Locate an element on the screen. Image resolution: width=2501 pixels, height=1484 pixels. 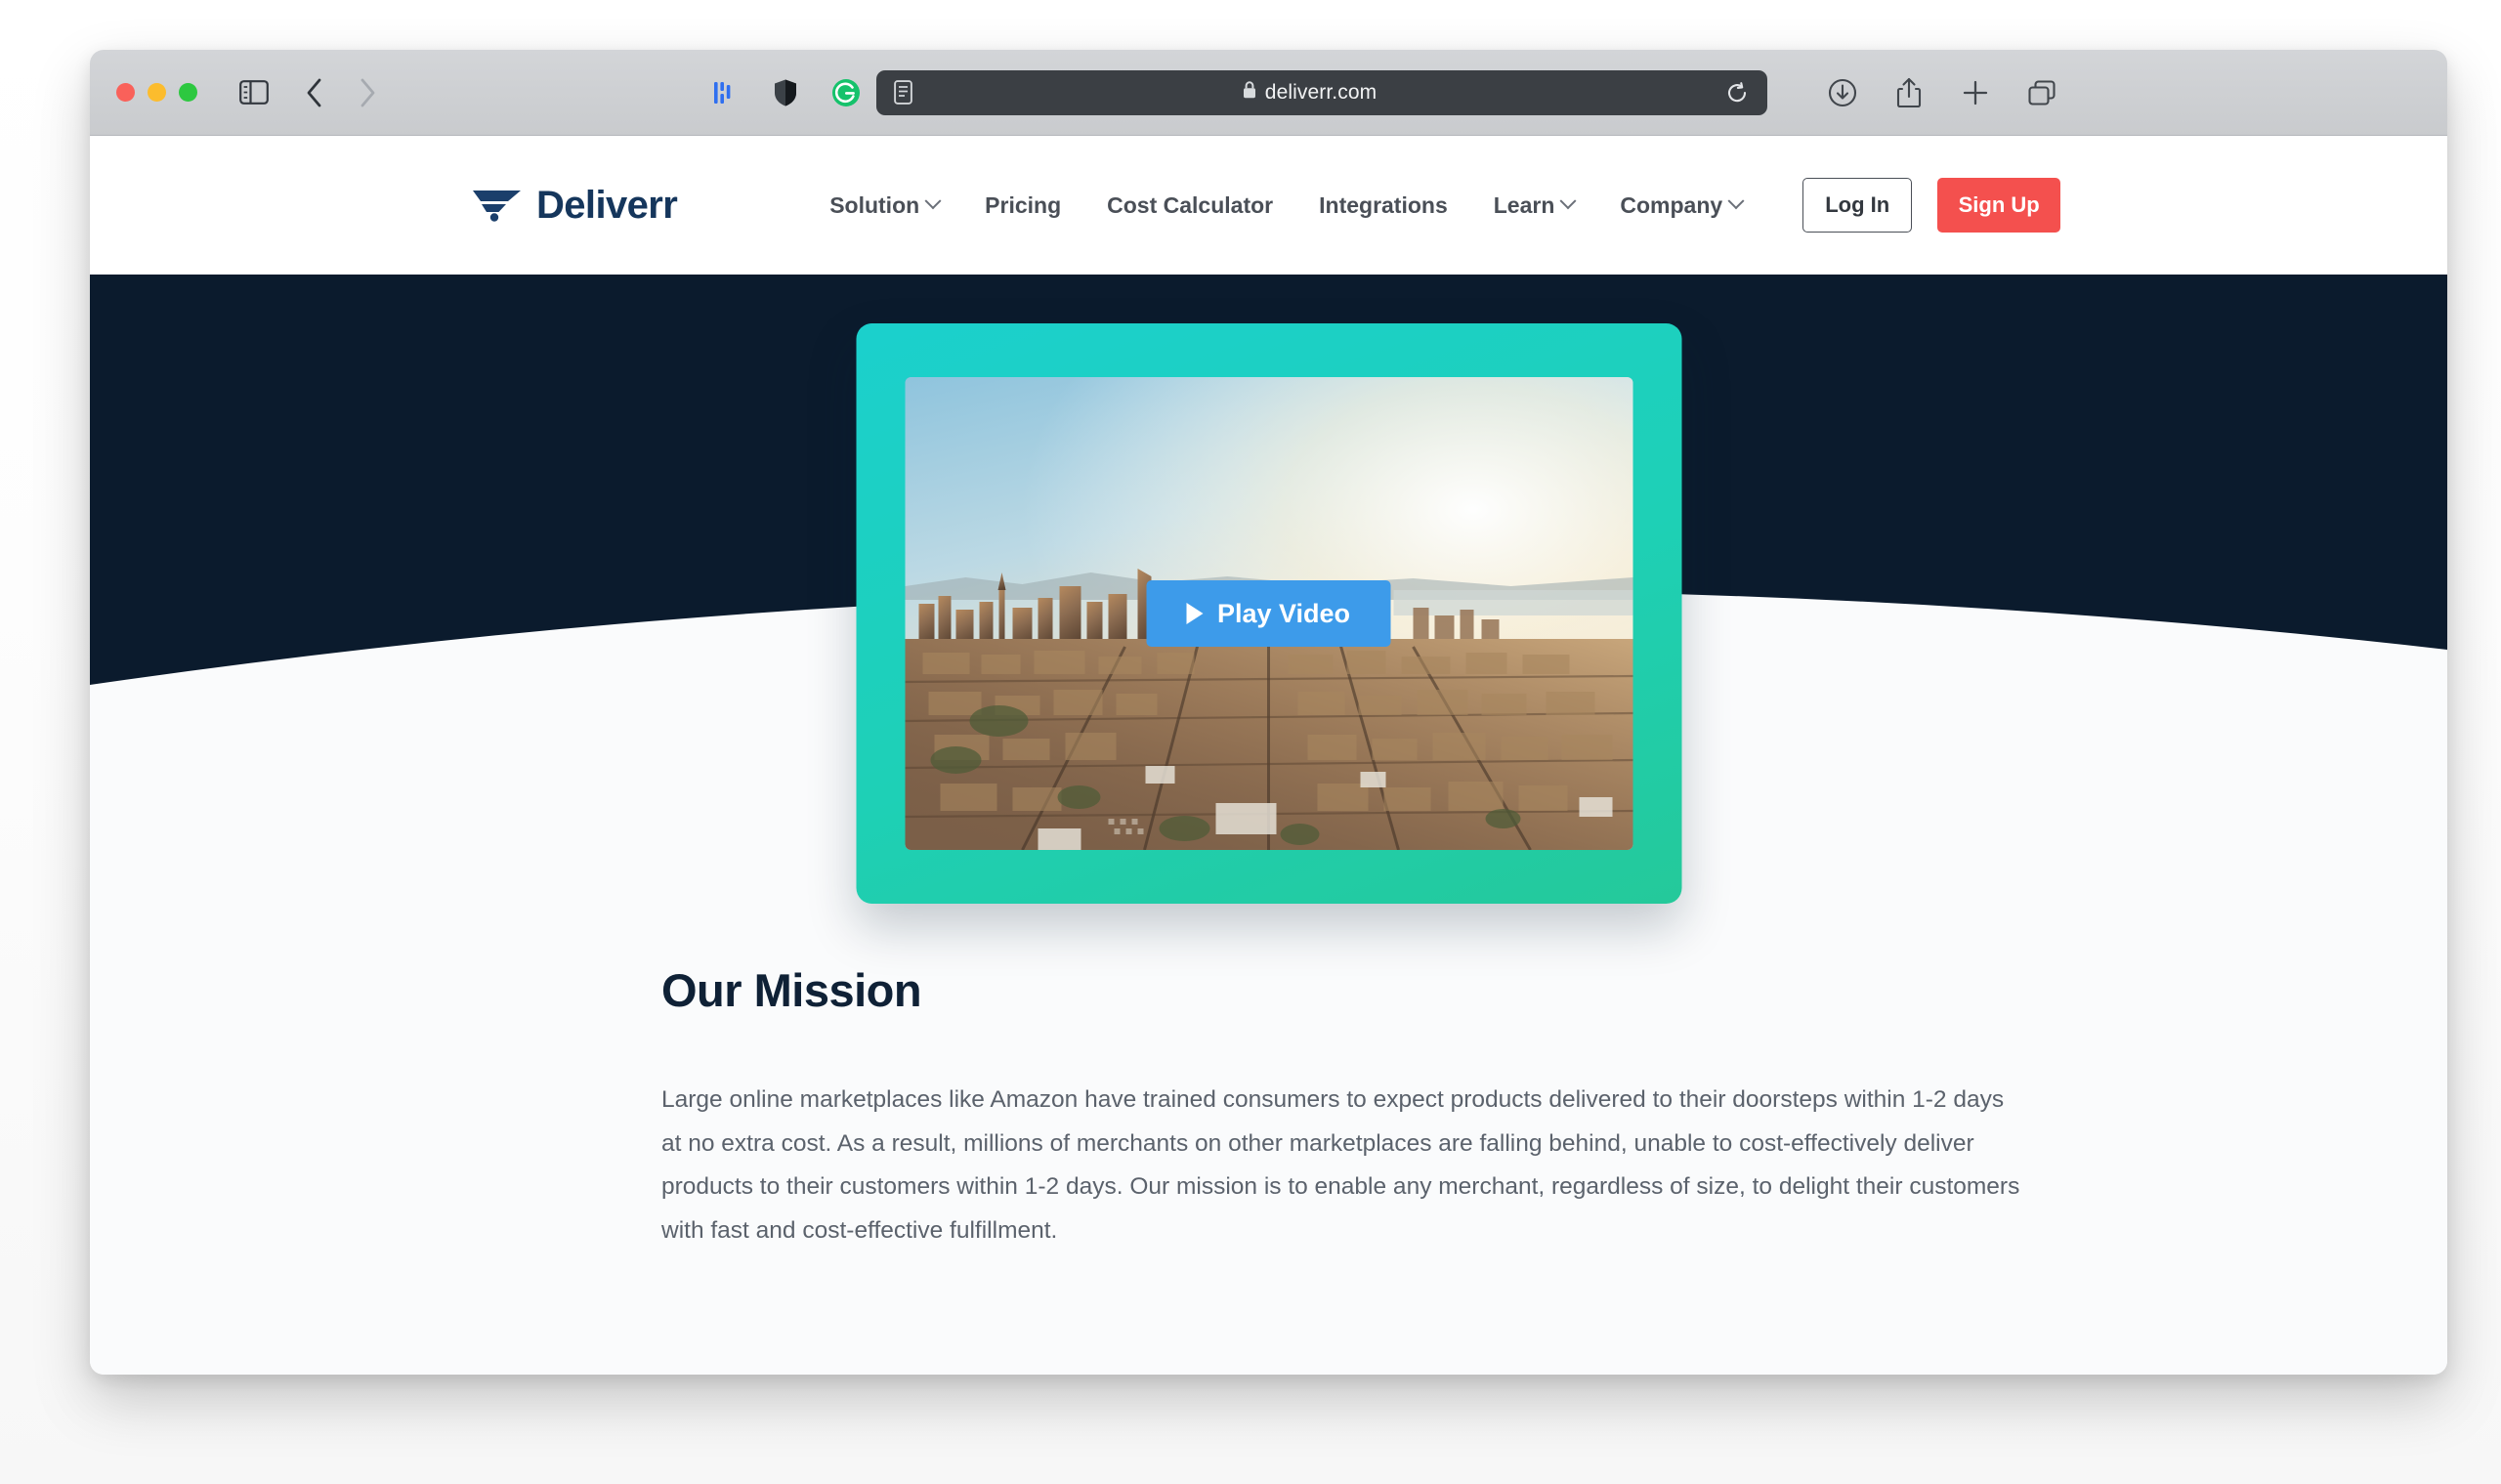
nav-label: Integrations is located at coordinates (1383, 204).